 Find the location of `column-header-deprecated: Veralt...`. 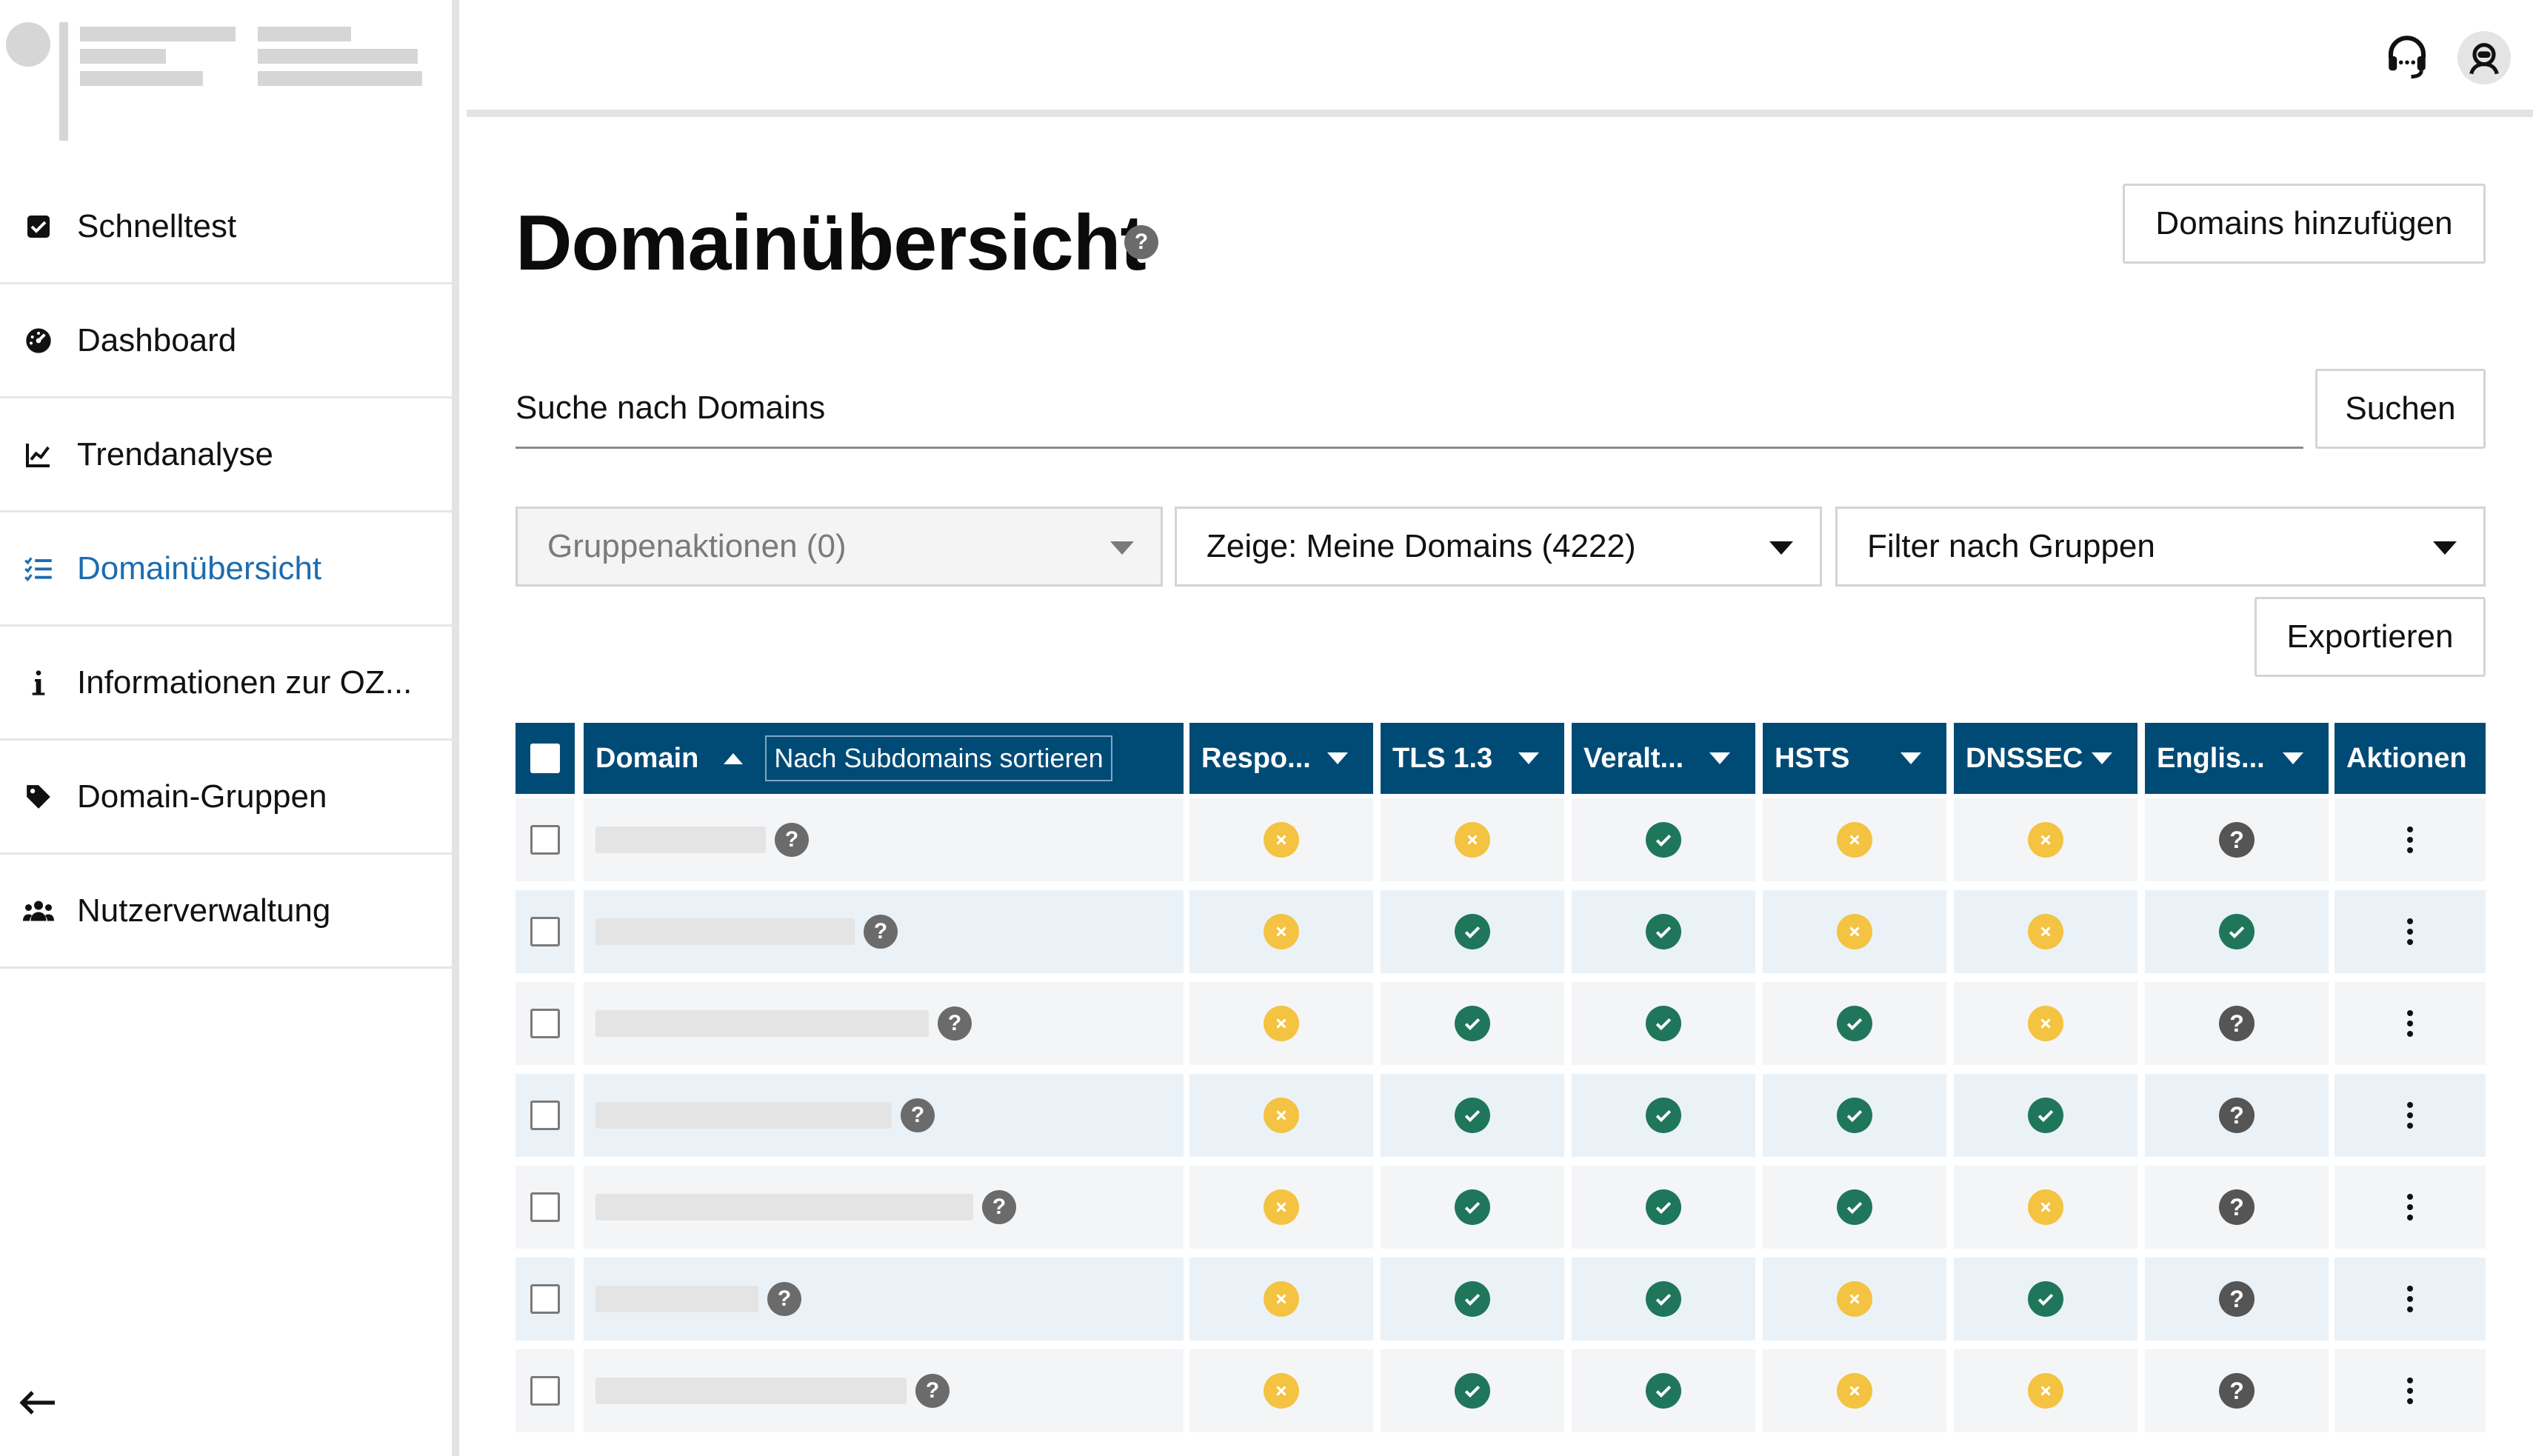

column-header-deprecated: Veralt... is located at coordinates (1663, 758).